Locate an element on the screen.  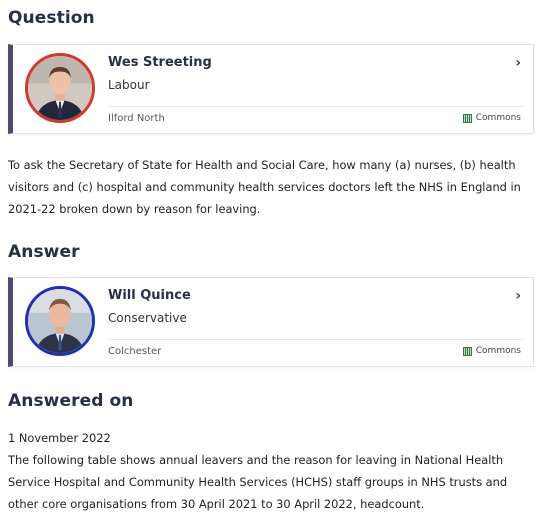
member-party: Labour is located at coordinates (129, 85).